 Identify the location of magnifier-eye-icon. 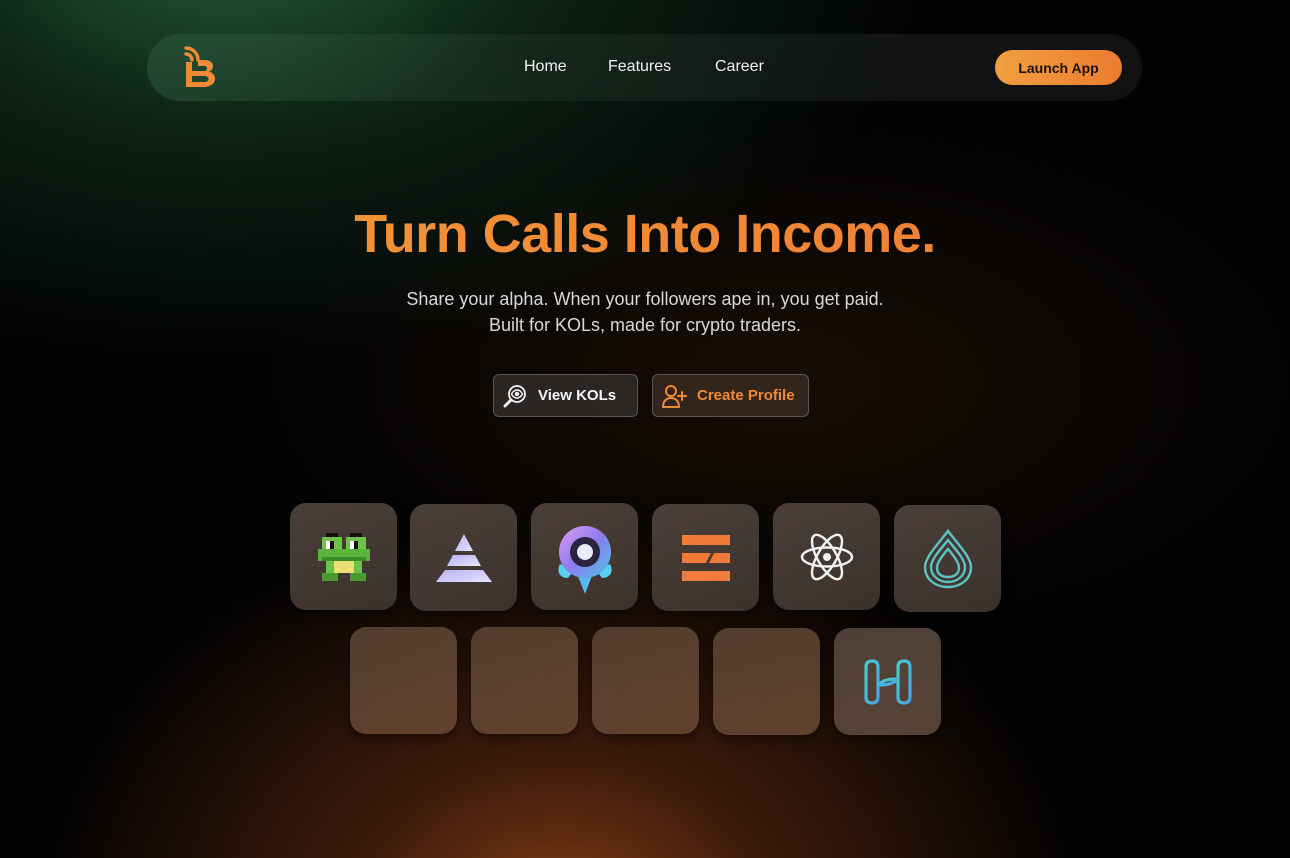
(514, 395).